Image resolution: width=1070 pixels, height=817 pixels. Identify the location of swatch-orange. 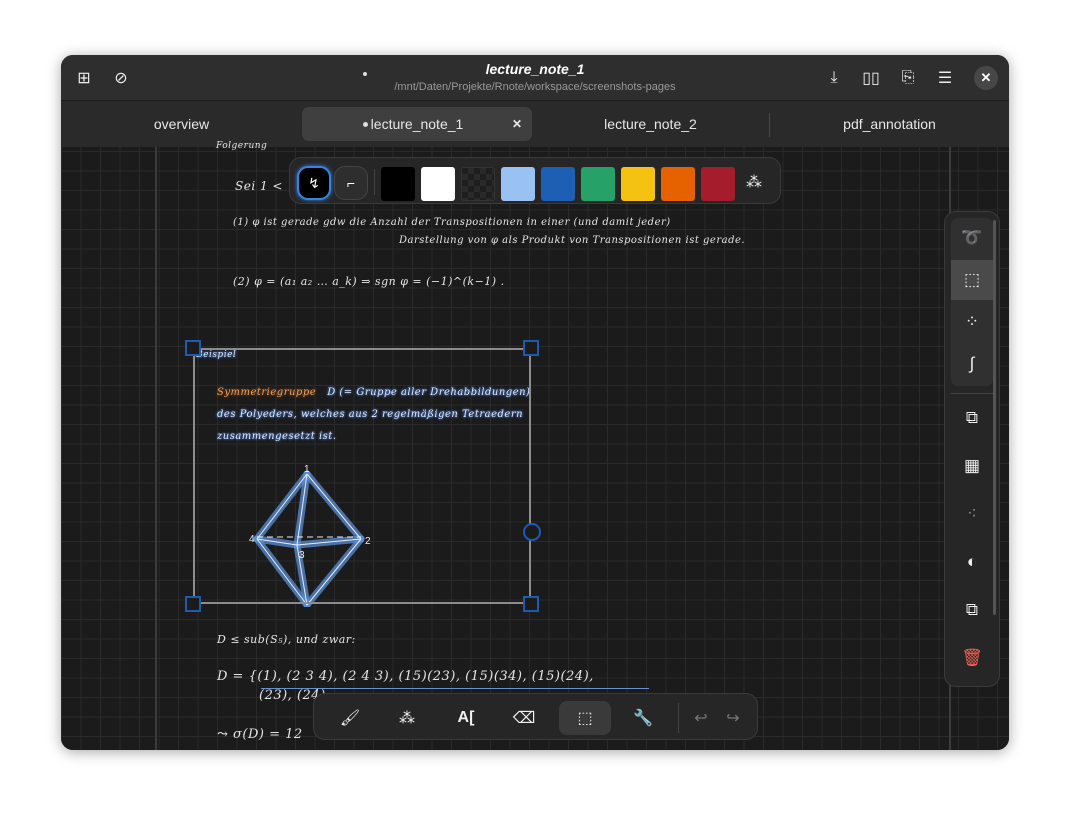
(678, 184).